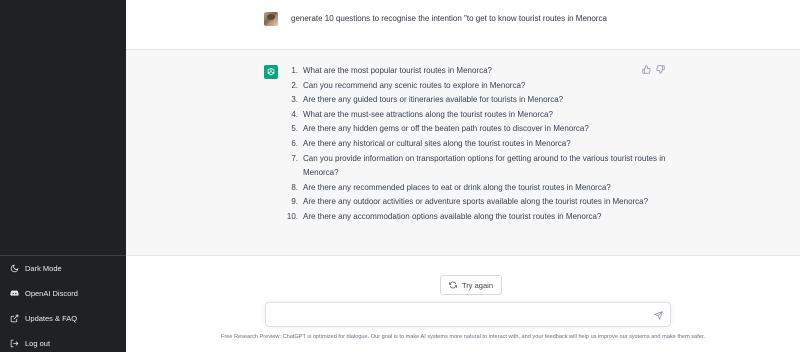  I want to click on feedback-buttons, so click(653, 69).